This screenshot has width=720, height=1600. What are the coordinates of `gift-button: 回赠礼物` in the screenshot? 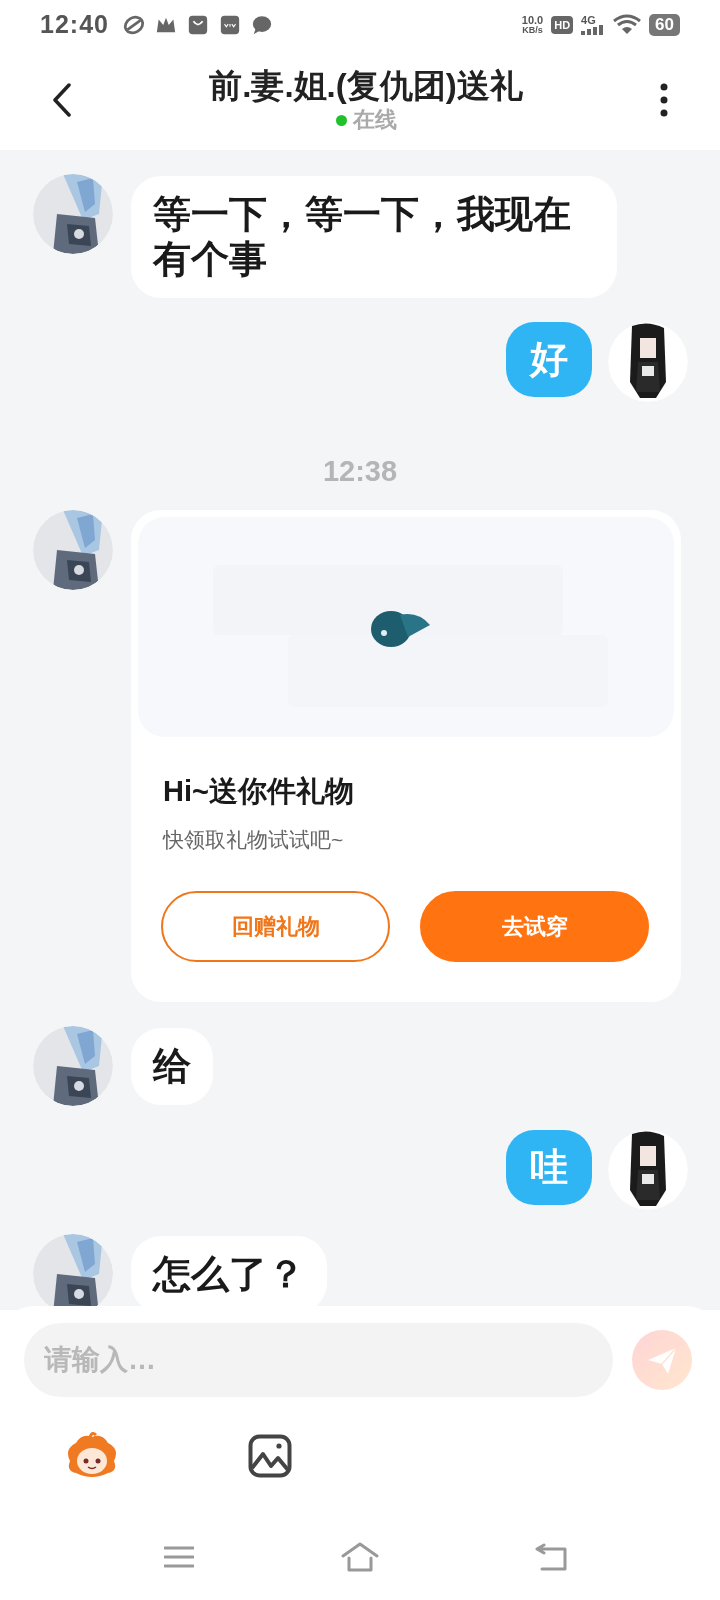 It's located at (275, 926).